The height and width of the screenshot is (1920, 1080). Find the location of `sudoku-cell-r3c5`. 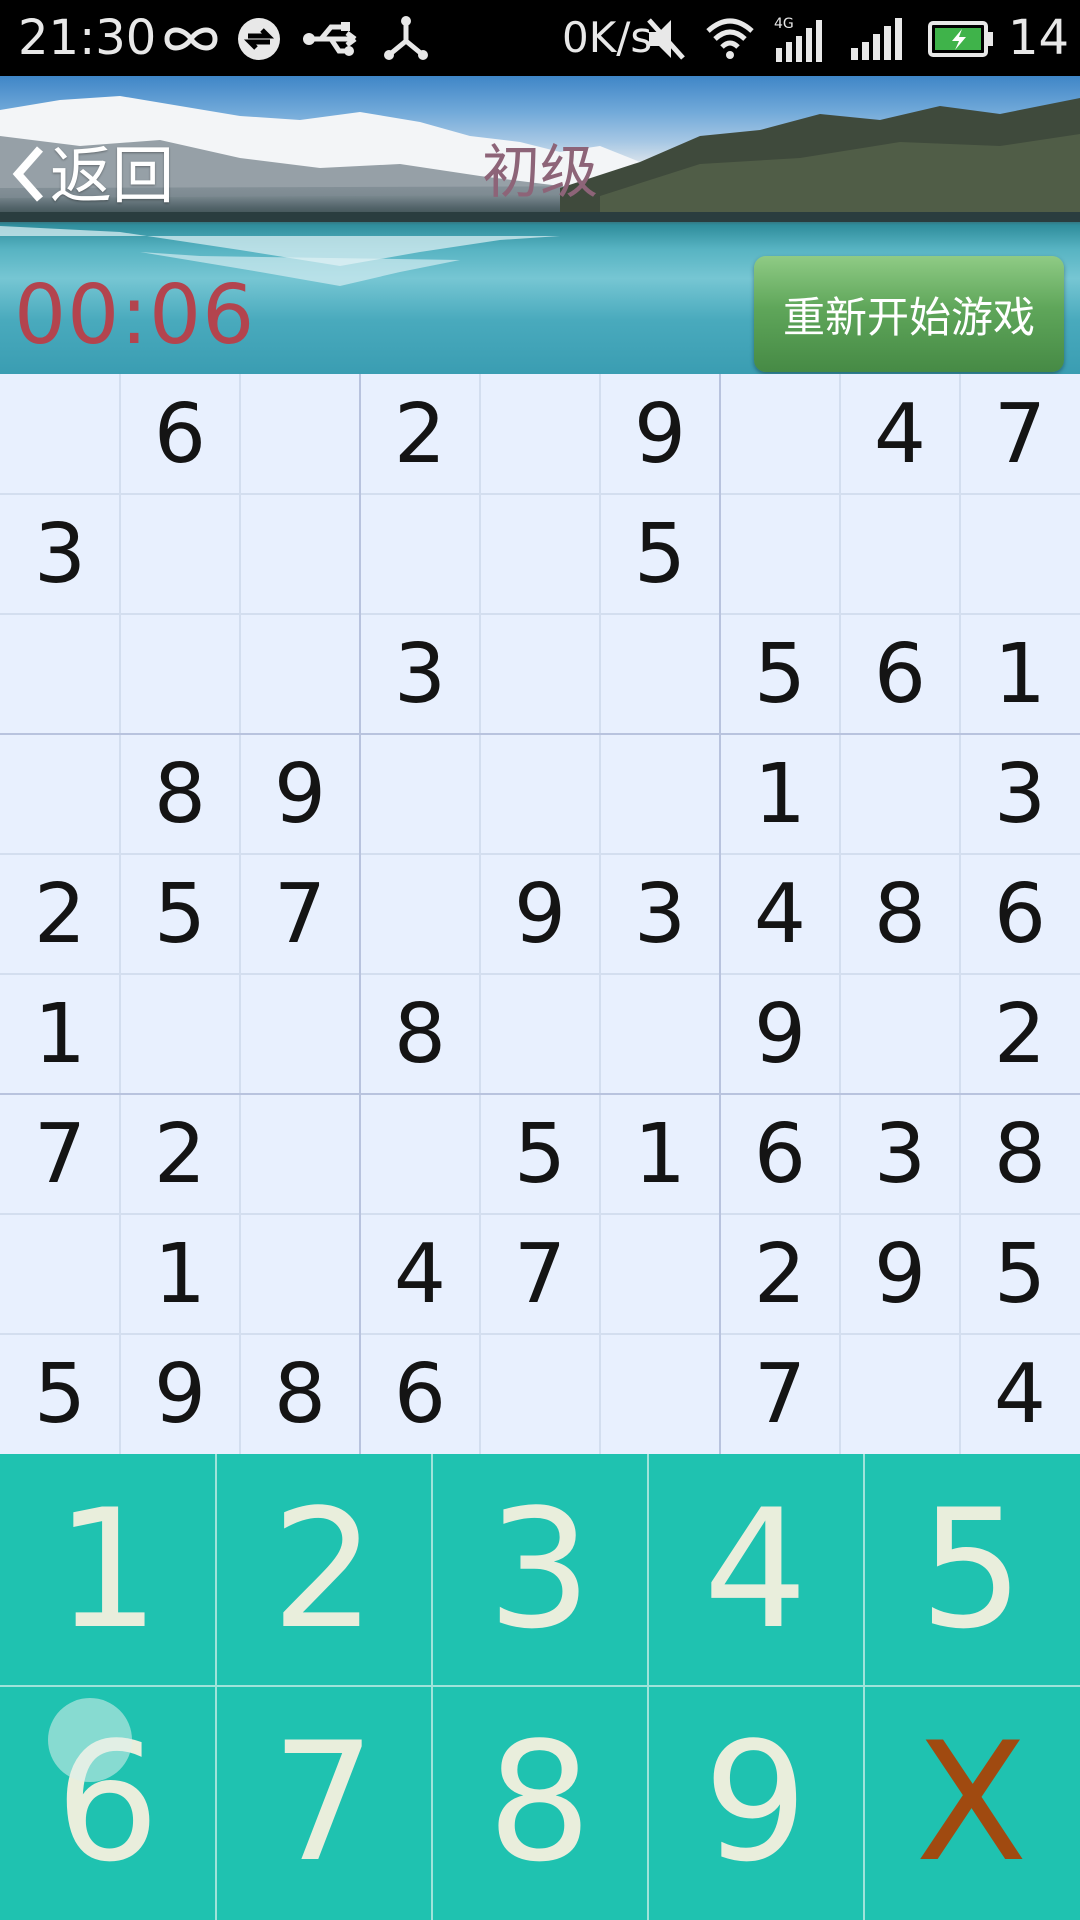

sudoku-cell-r3c5 is located at coordinates (540, 674).